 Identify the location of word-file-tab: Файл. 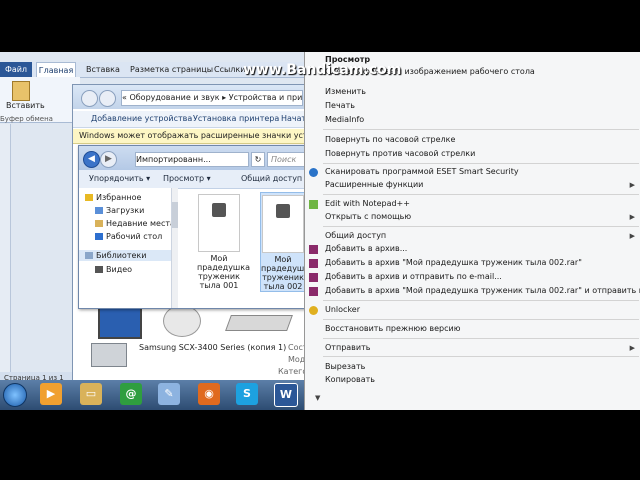
(16, 69).